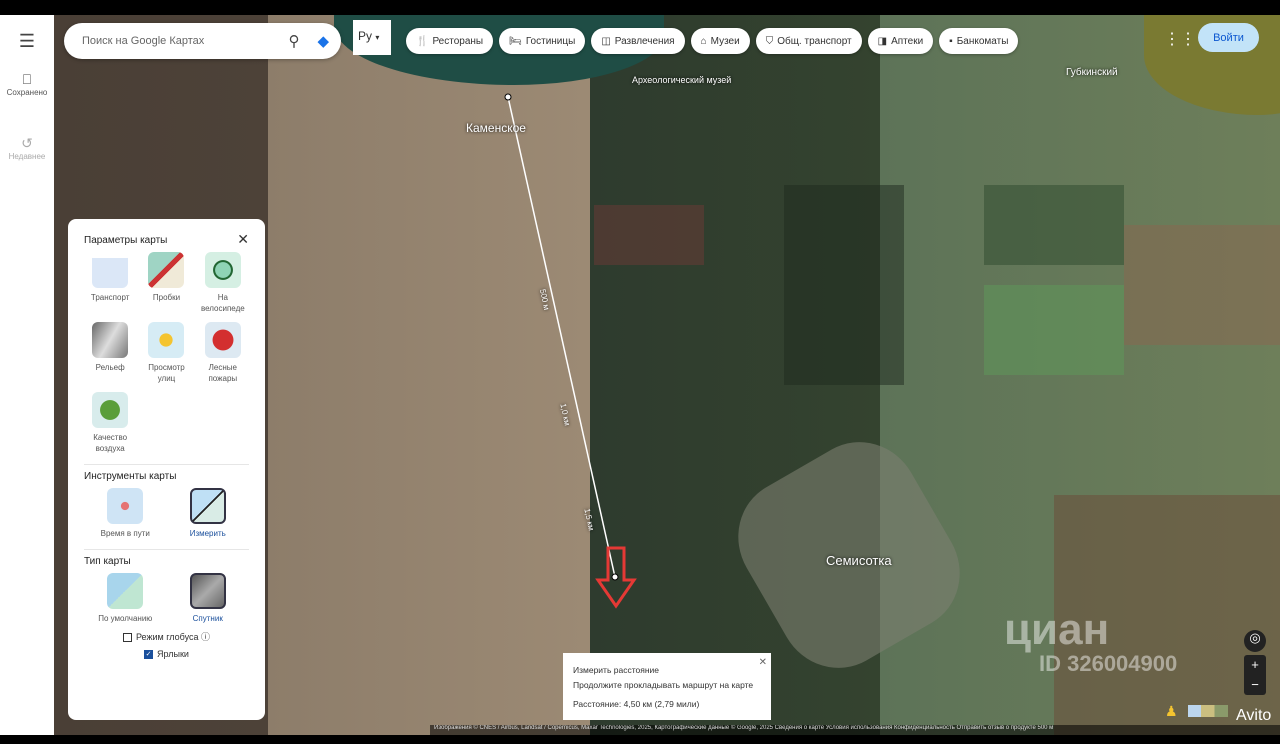 Image resolution: width=1280 pixels, height=744 pixels. What do you see at coordinates (127, 638) in the screenshot?
I see `checkbox-unchecked` at bounding box center [127, 638].